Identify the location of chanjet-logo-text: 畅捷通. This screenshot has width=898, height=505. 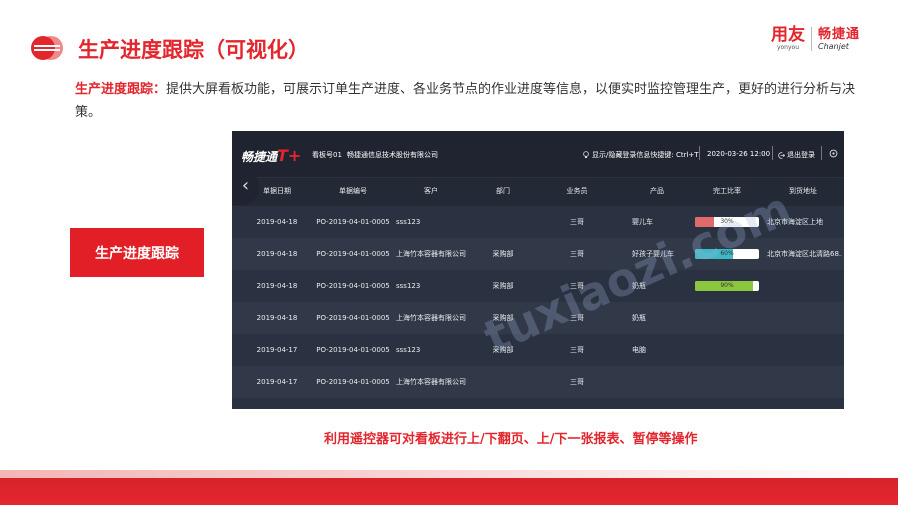
(838, 34).